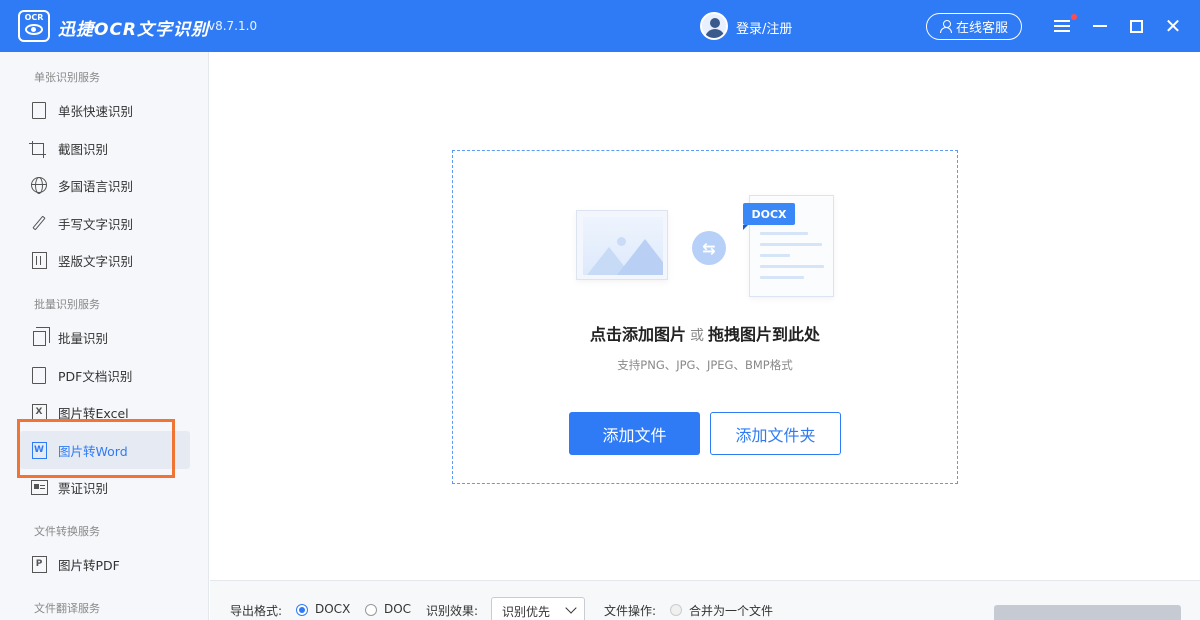 The image size is (1200, 620). Describe the element at coordinates (34, 17) in the screenshot. I see `logo-text: OCR` at that location.